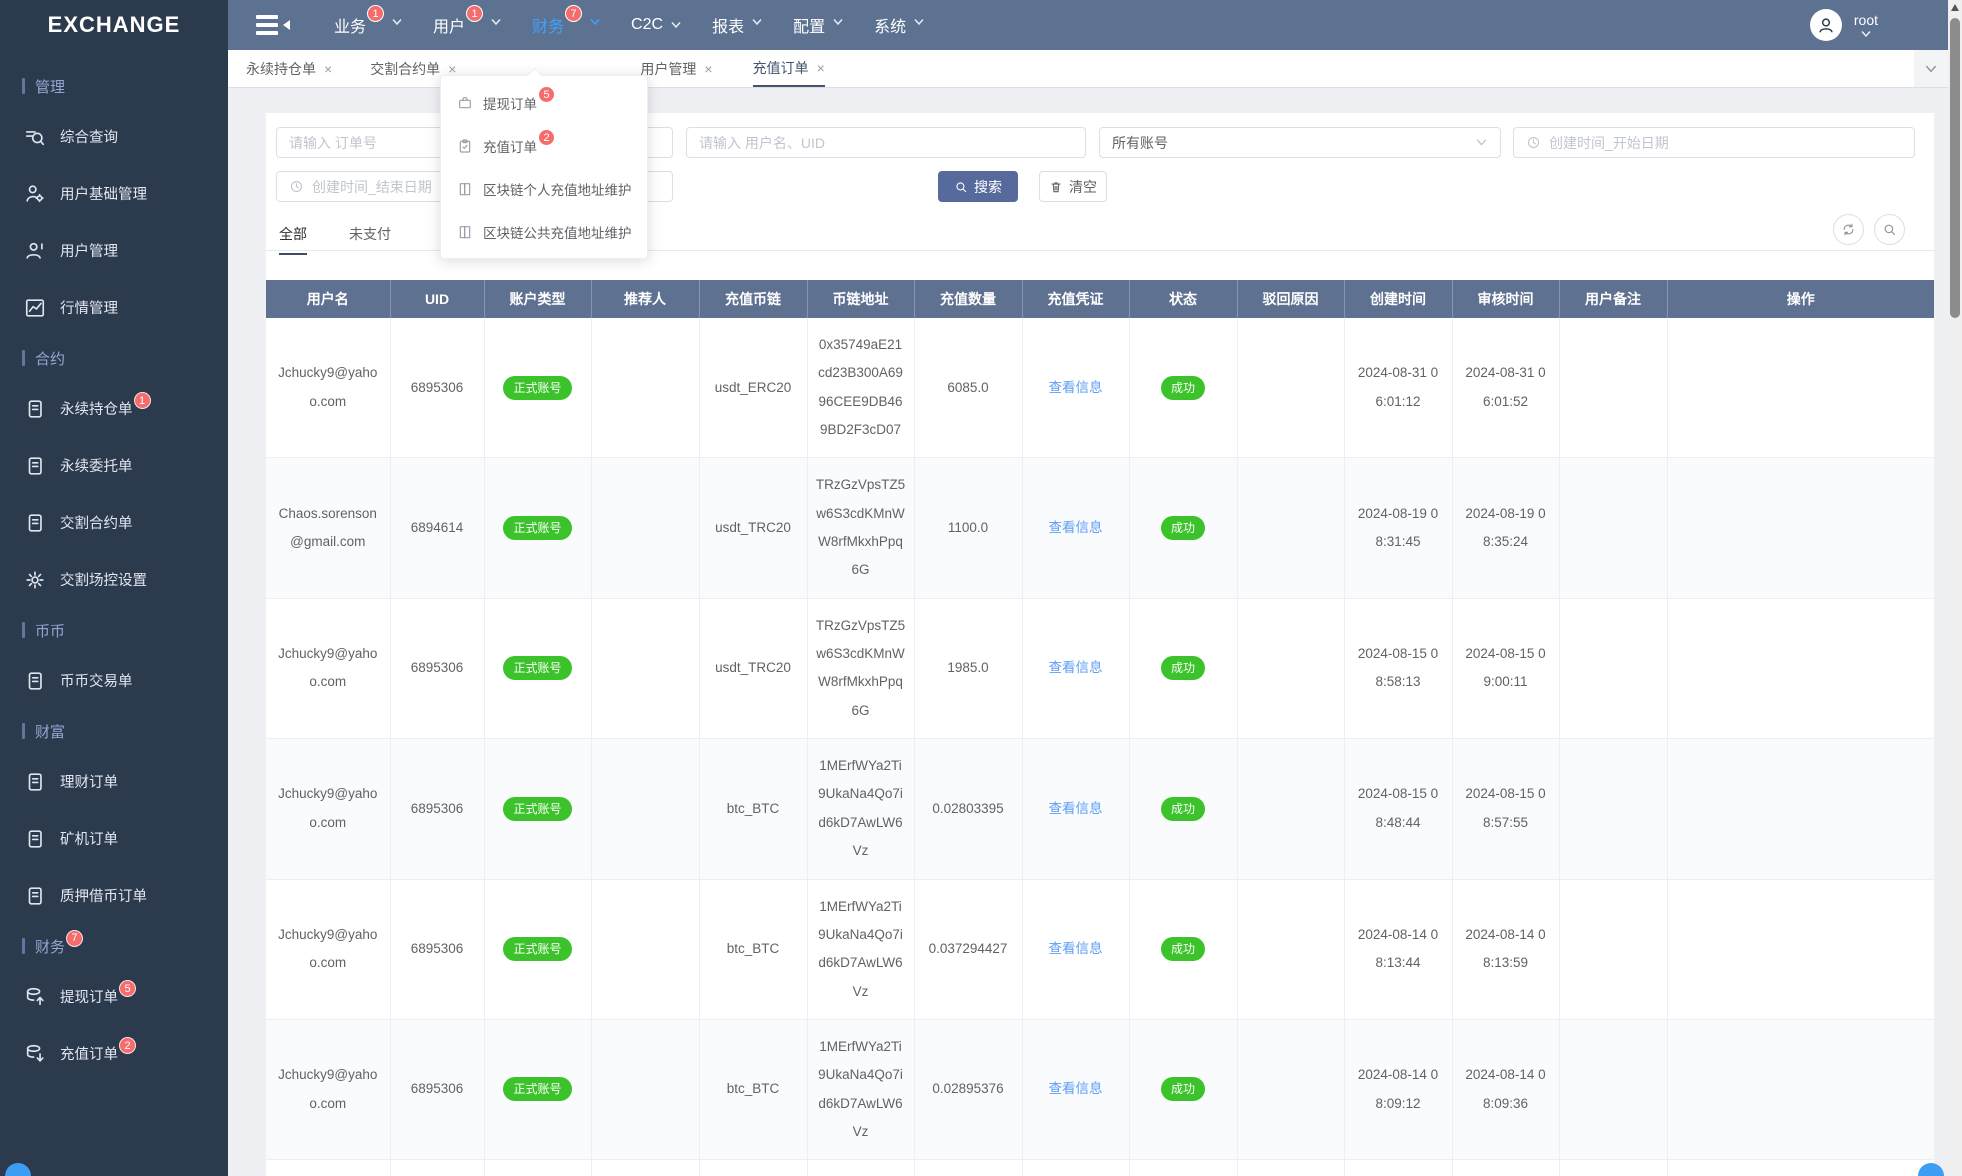 The image size is (1962, 1176). I want to click on table-cell: usdt_ERC20, so click(753, 388).